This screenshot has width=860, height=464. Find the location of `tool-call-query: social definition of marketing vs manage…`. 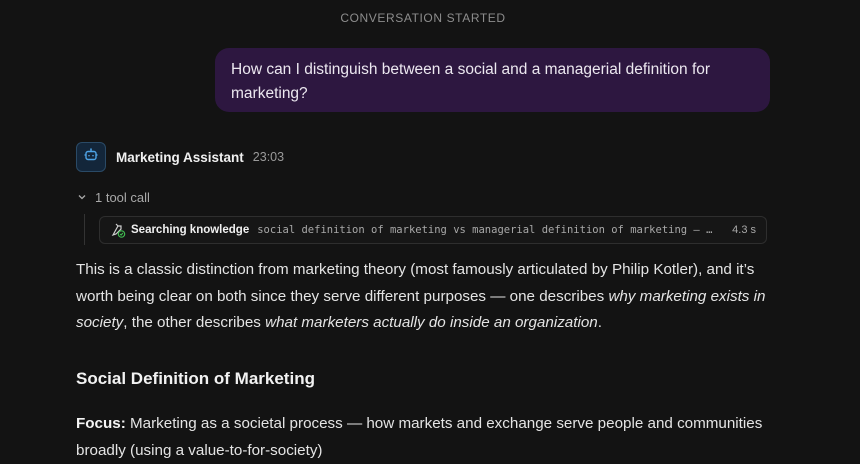

tool-call-query: social definition of marketing vs manage… is located at coordinates (486, 230).